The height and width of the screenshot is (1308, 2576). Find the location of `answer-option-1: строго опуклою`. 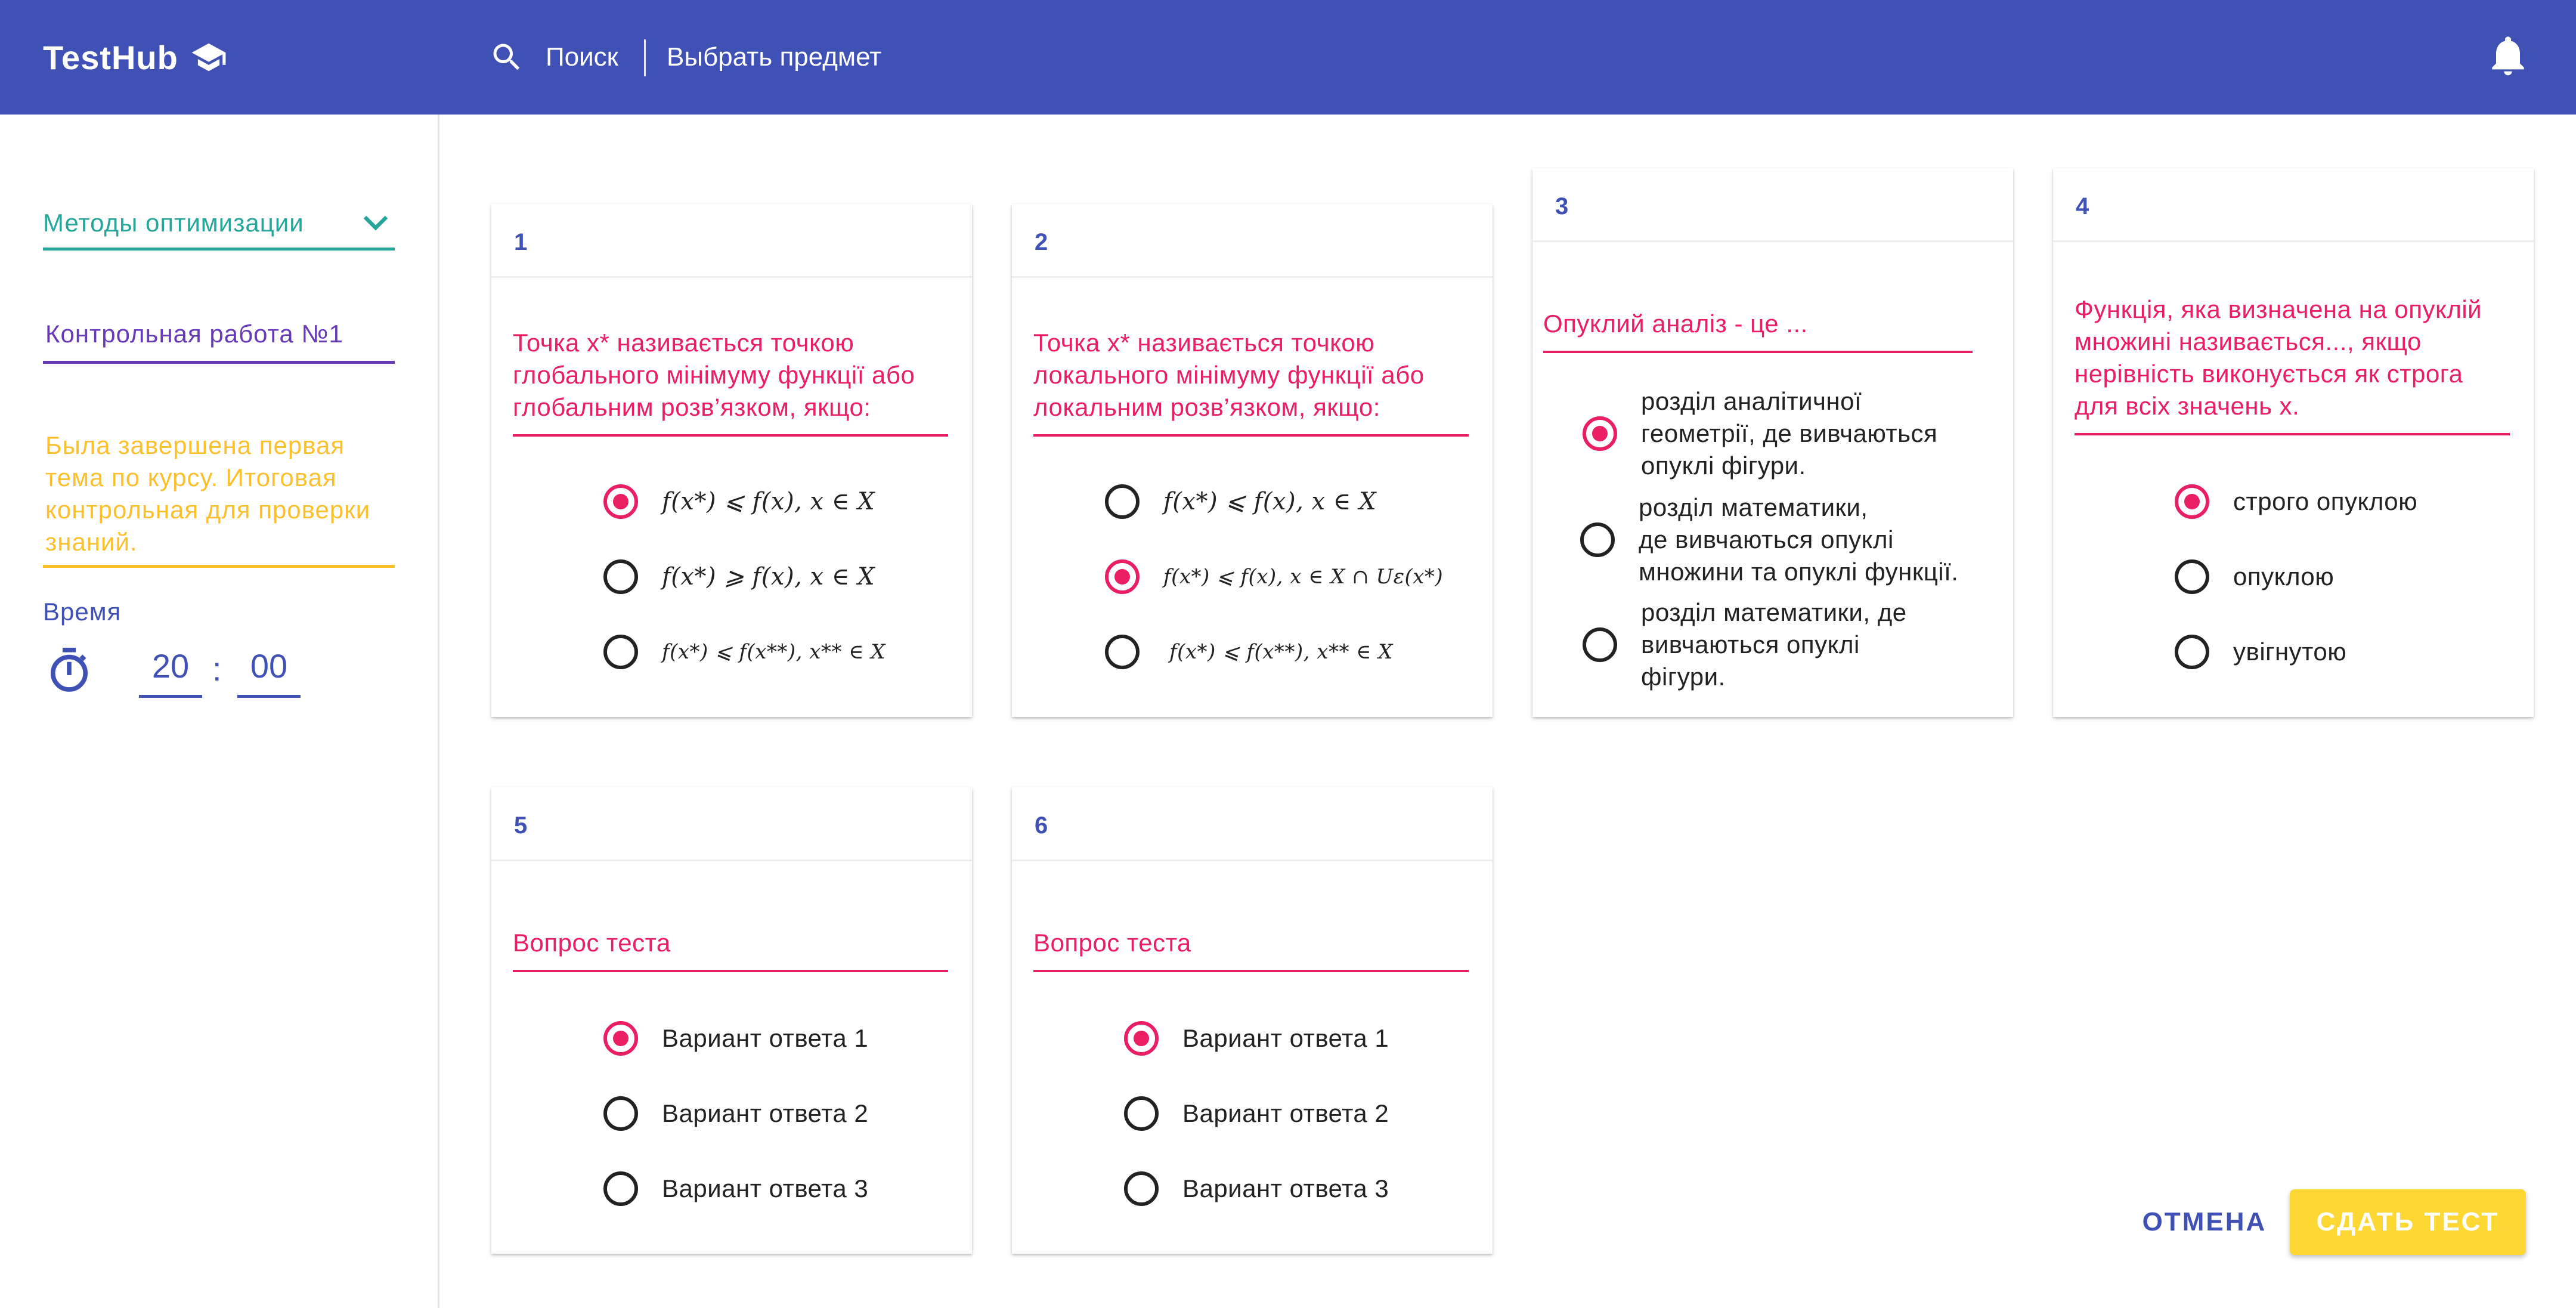

answer-option-1: строго опуклою is located at coordinates (2296, 502).